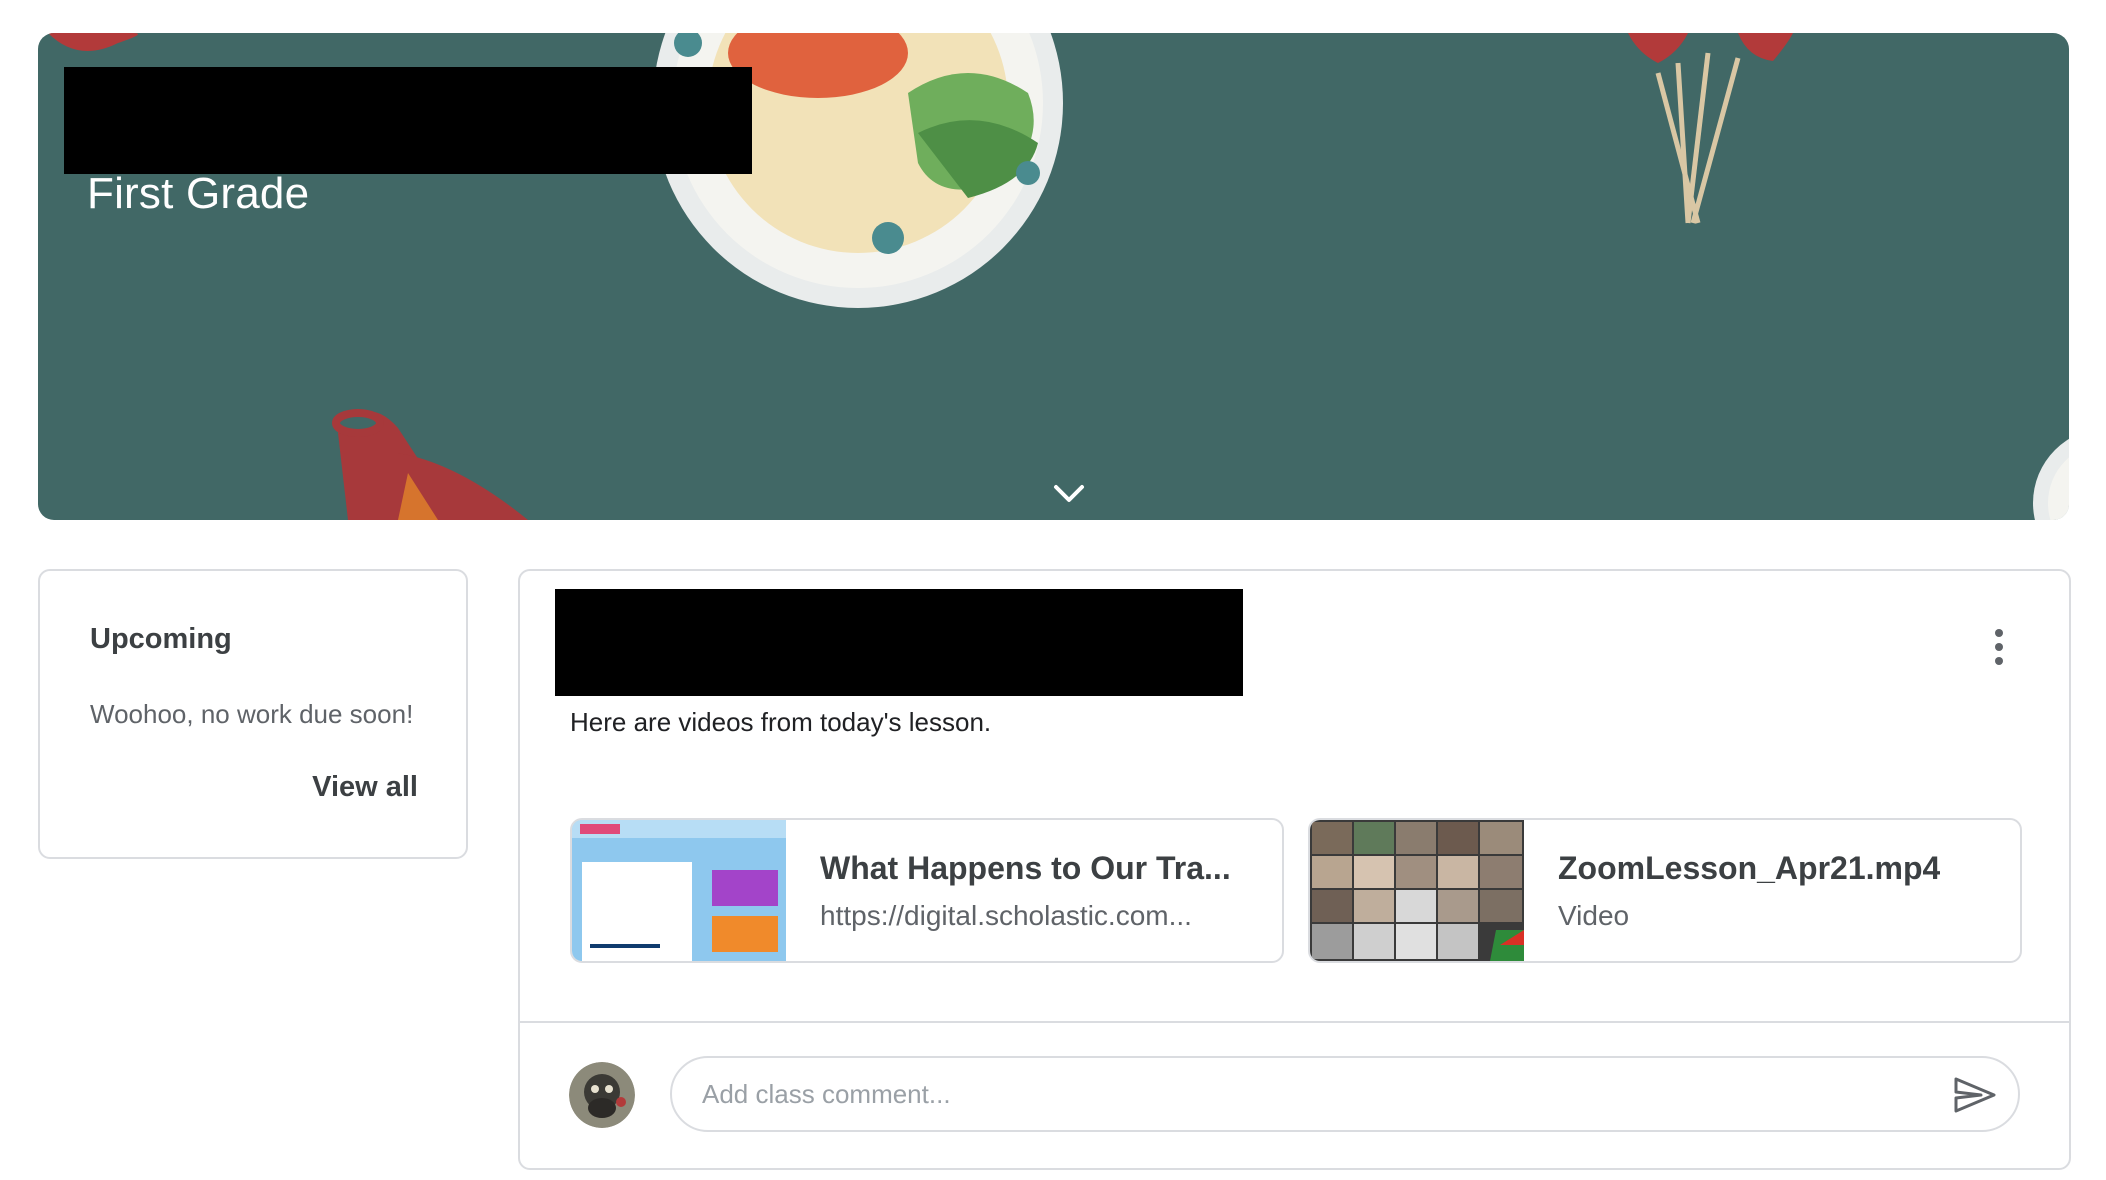  I want to click on attachment-title: ZoomLesson_Apr21.mp4, so click(1749, 868).